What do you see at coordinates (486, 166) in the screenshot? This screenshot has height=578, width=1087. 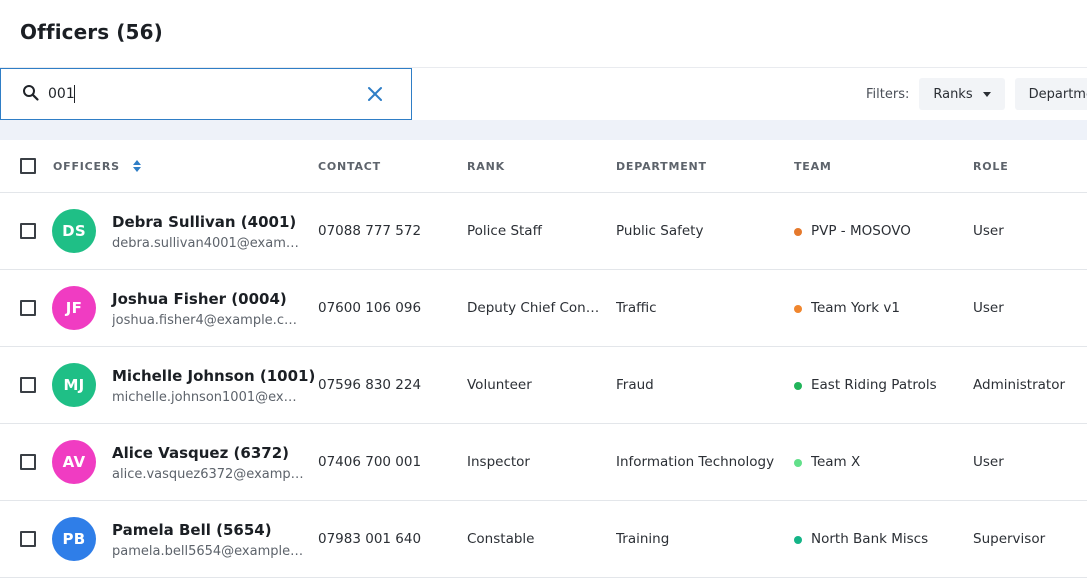 I see `column-header-rank: RANK` at bounding box center [486, 166].